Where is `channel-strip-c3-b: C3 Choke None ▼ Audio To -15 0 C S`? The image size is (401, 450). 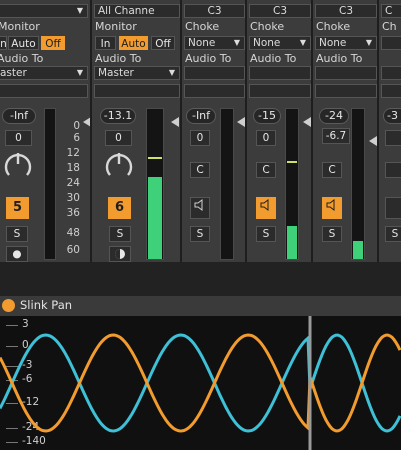
channel-strip-c3-b: C3 Choke None ▼ Audio To -15 0 C S is located at coordinates (280, 131).